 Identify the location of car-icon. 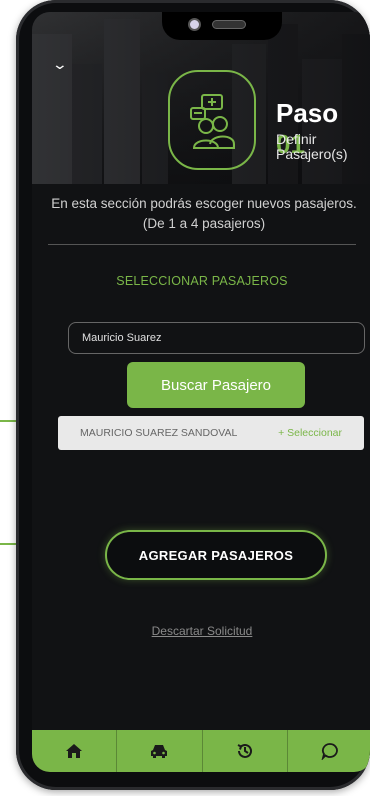
(159, 751).